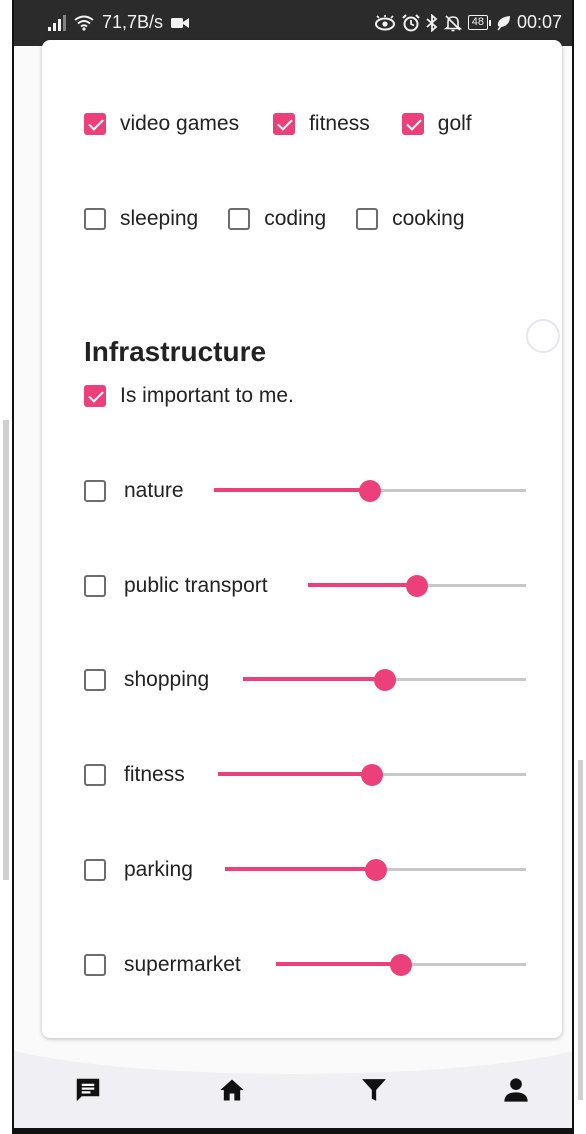 The width and height of the screenshot is (586, 1134). I want to click on hobby-option: sleeping, so click(141, 219).